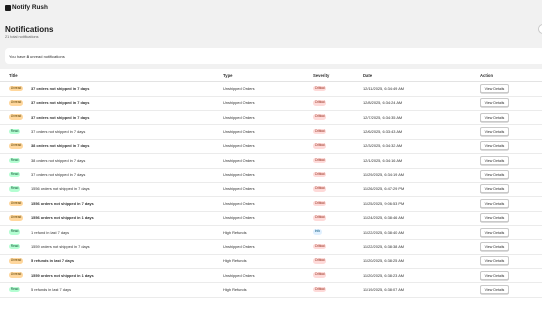 The image size is (542, 309). What do you see at coordinates (540, 29) in the screenshot?
I see `page-action-button` at bounding box center [540, 29].